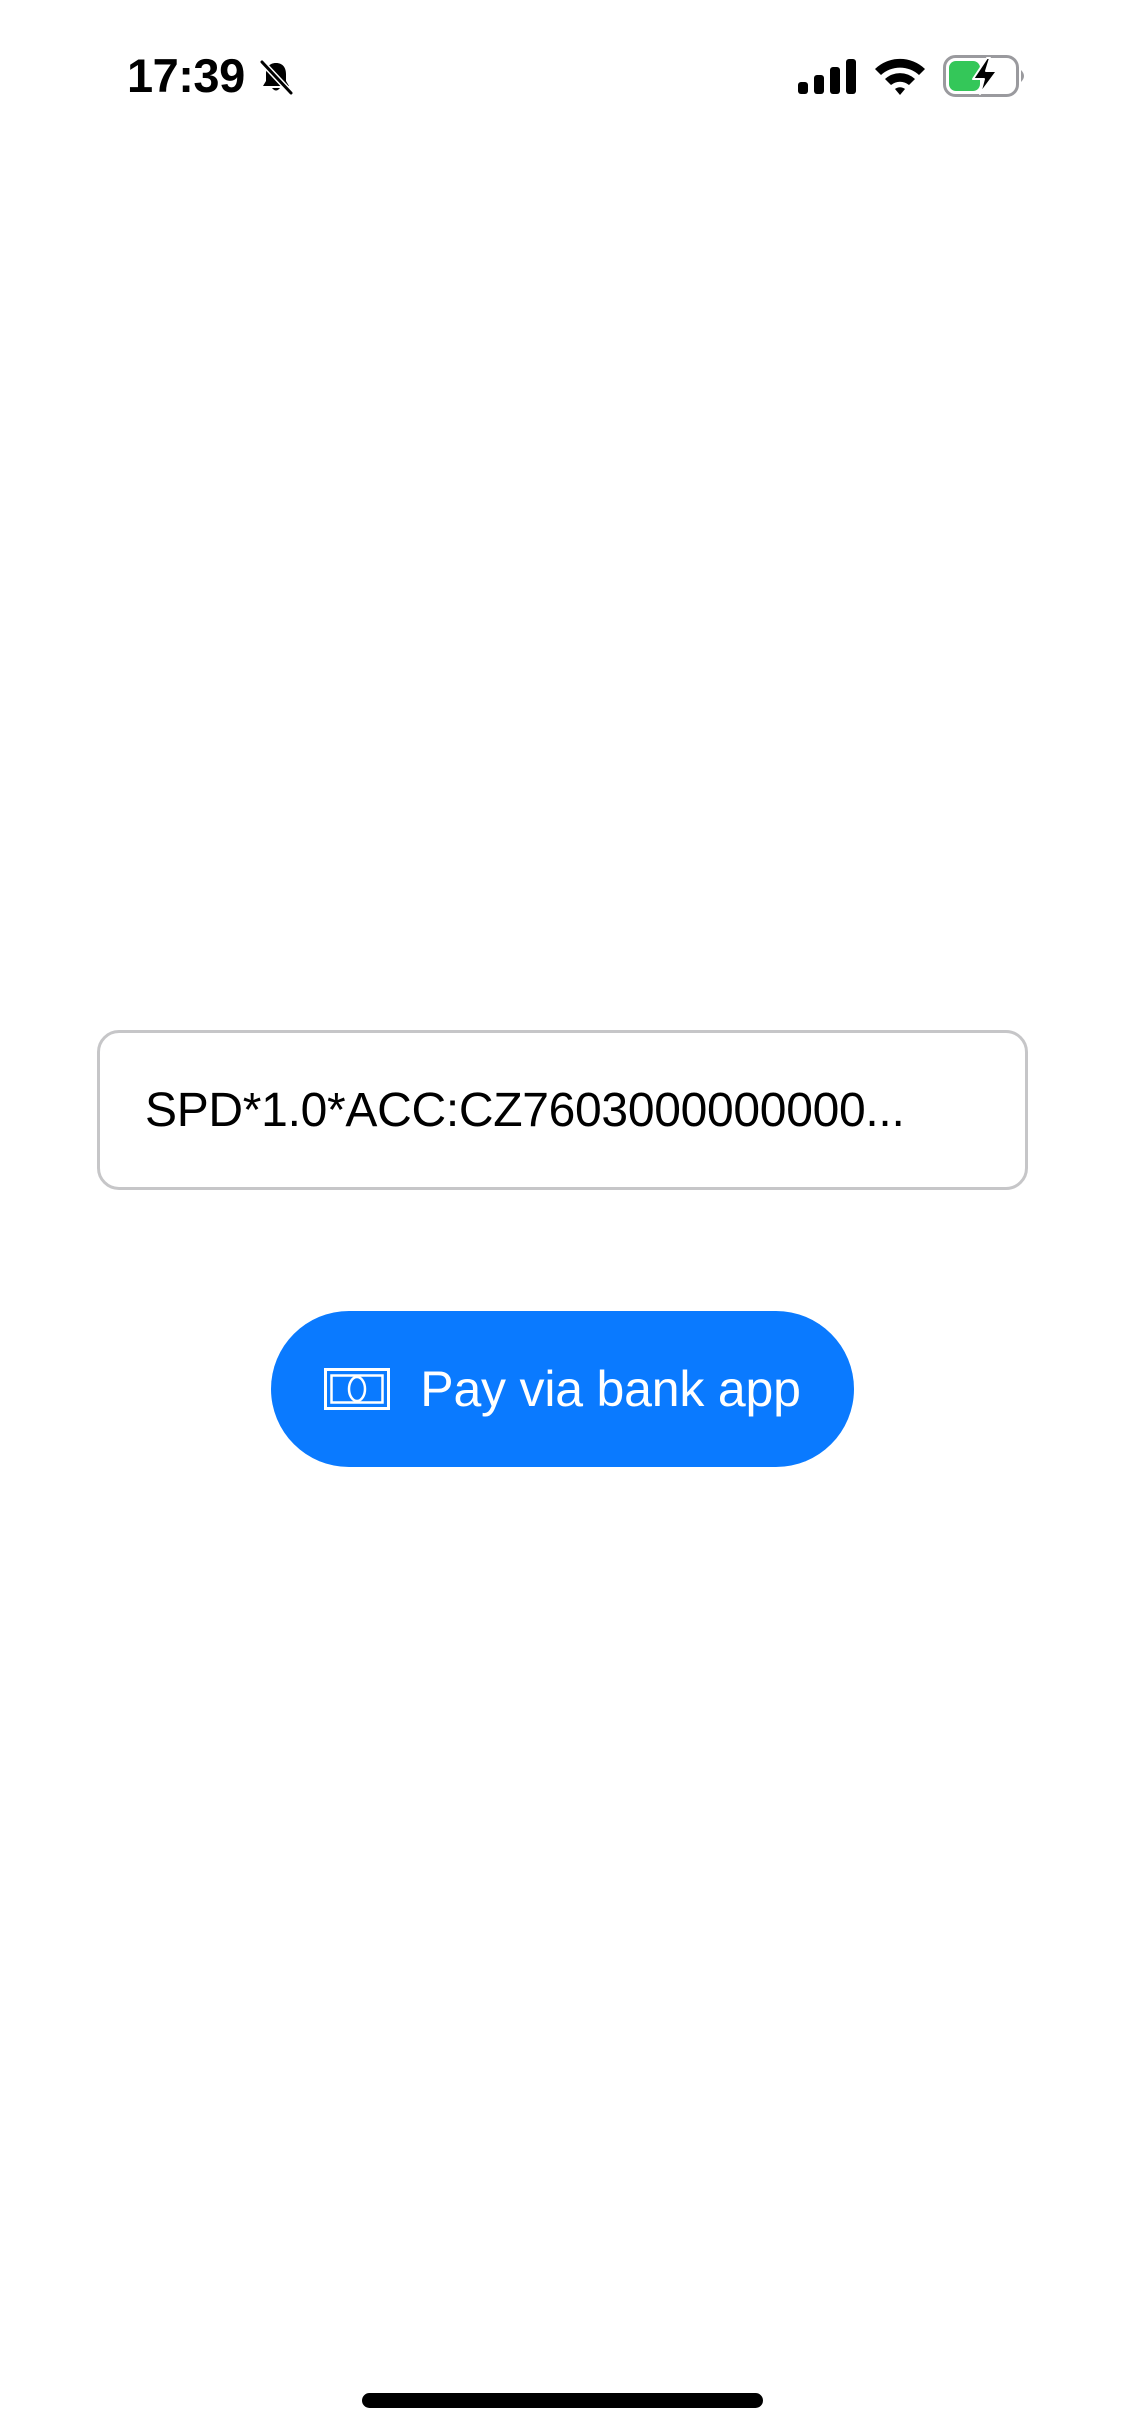 The width and height of the screenshot is (1125, 2436). Describe the element at coordinates (610, 1389) in the screenshot. I see `pay-button-label: Pay via bank app` at that location.